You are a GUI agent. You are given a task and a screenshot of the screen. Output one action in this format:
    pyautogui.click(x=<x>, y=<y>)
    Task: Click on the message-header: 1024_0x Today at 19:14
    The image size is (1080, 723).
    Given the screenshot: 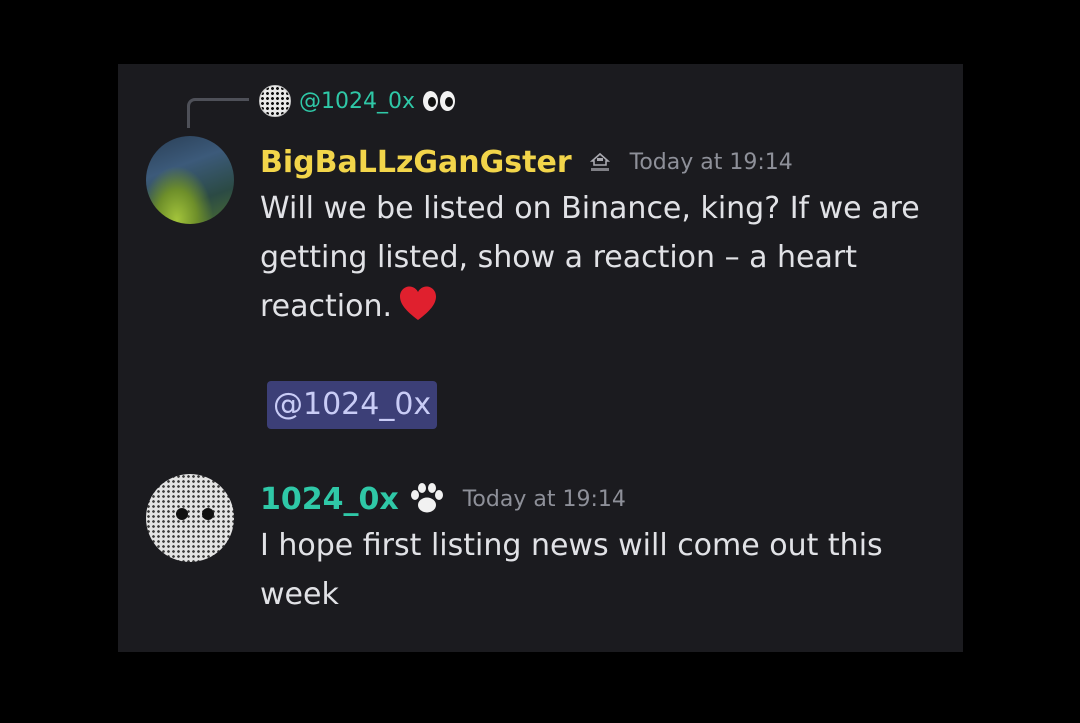 What is the action you would take?
    pyautogui.click(x=443, y=499)
    